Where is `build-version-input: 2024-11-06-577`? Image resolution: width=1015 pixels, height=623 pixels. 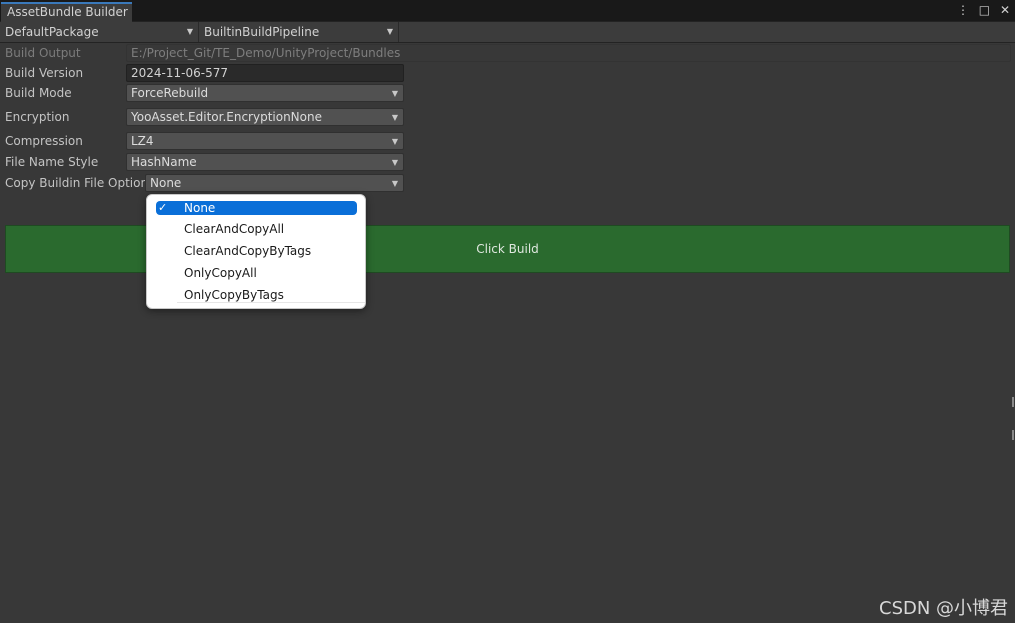
build-version-input: 2024-11-06-577 is located at coordinates (265, 73).